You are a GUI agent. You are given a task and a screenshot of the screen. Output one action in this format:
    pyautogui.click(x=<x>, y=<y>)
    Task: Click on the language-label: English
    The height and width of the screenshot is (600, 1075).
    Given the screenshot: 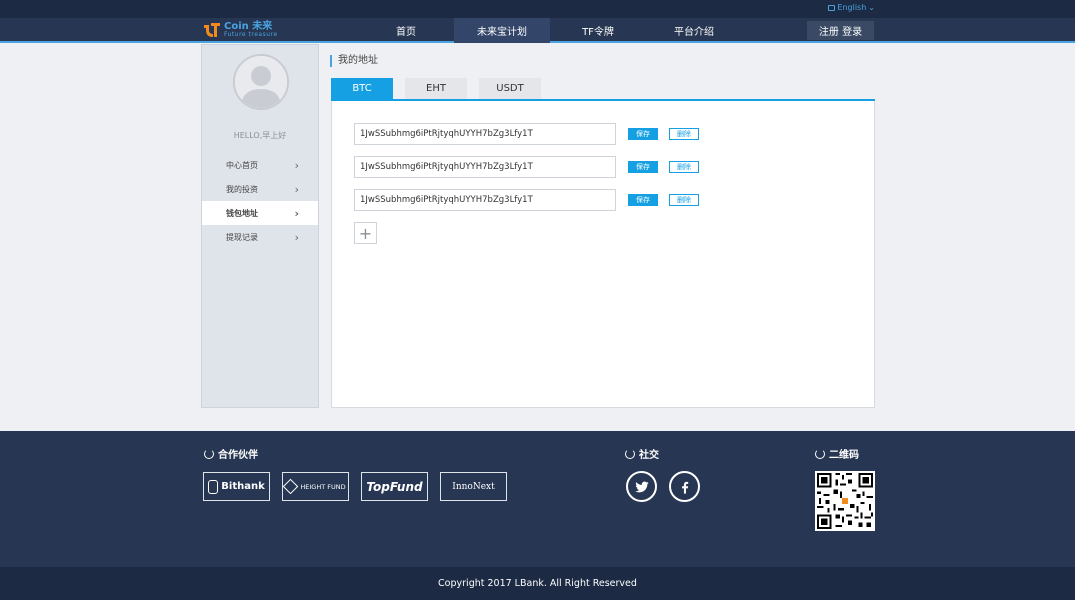 What is the action you would take?
    pyautogui.click(x=852, y=7)
    